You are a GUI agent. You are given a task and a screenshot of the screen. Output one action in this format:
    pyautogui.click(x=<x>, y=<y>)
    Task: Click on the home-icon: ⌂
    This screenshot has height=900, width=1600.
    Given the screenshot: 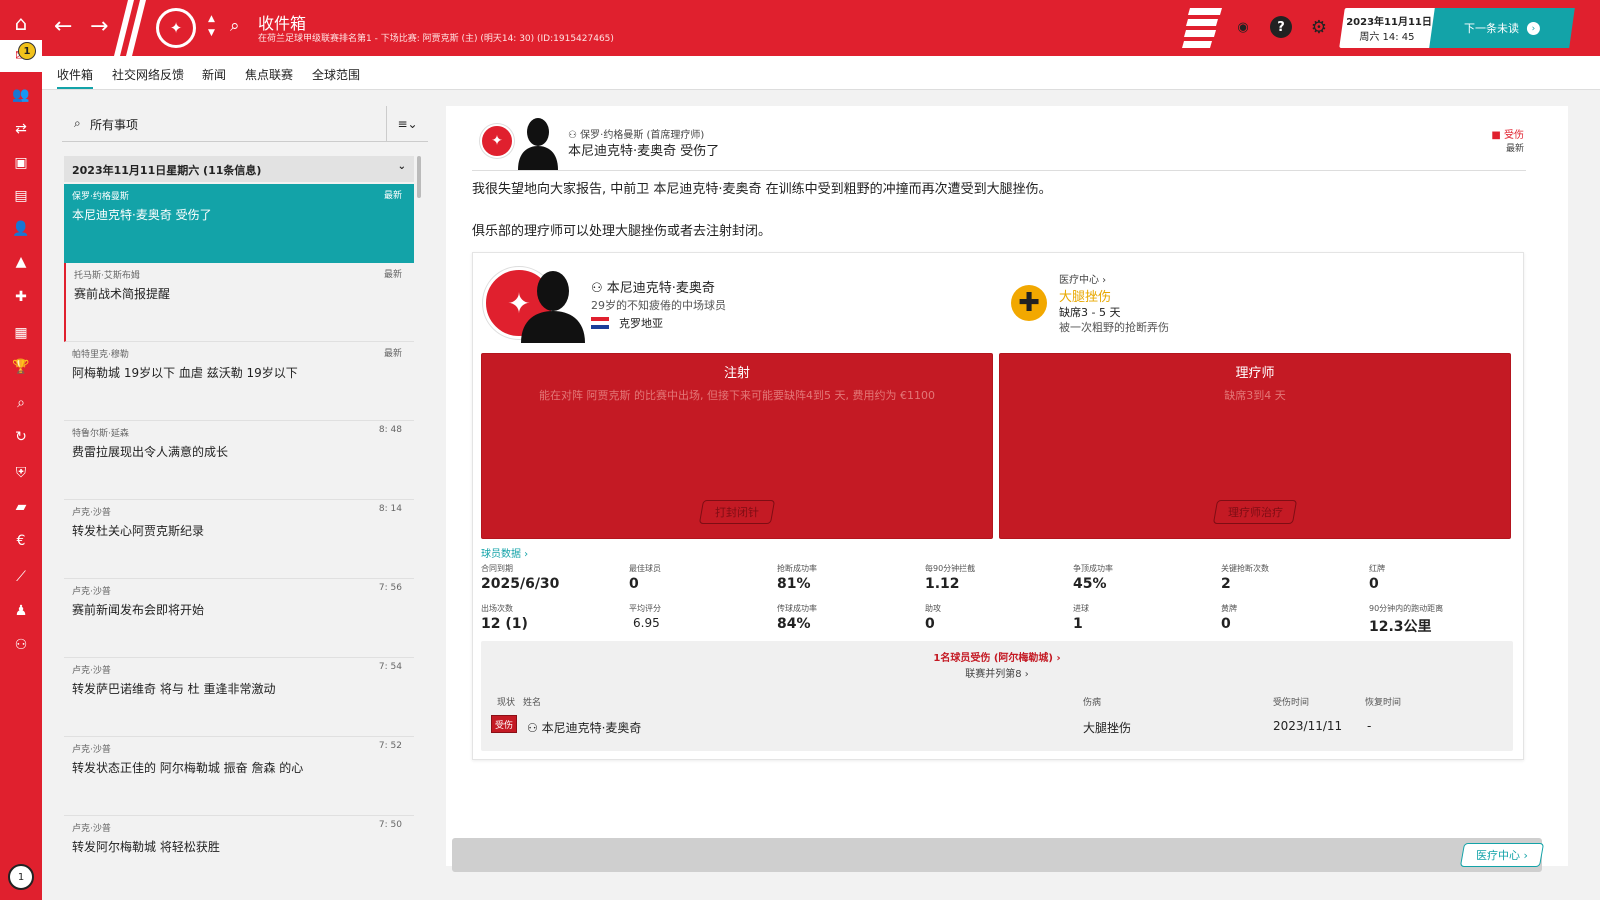 What is the action you would take?
    pyautogui.click(x=21, y=23)
    